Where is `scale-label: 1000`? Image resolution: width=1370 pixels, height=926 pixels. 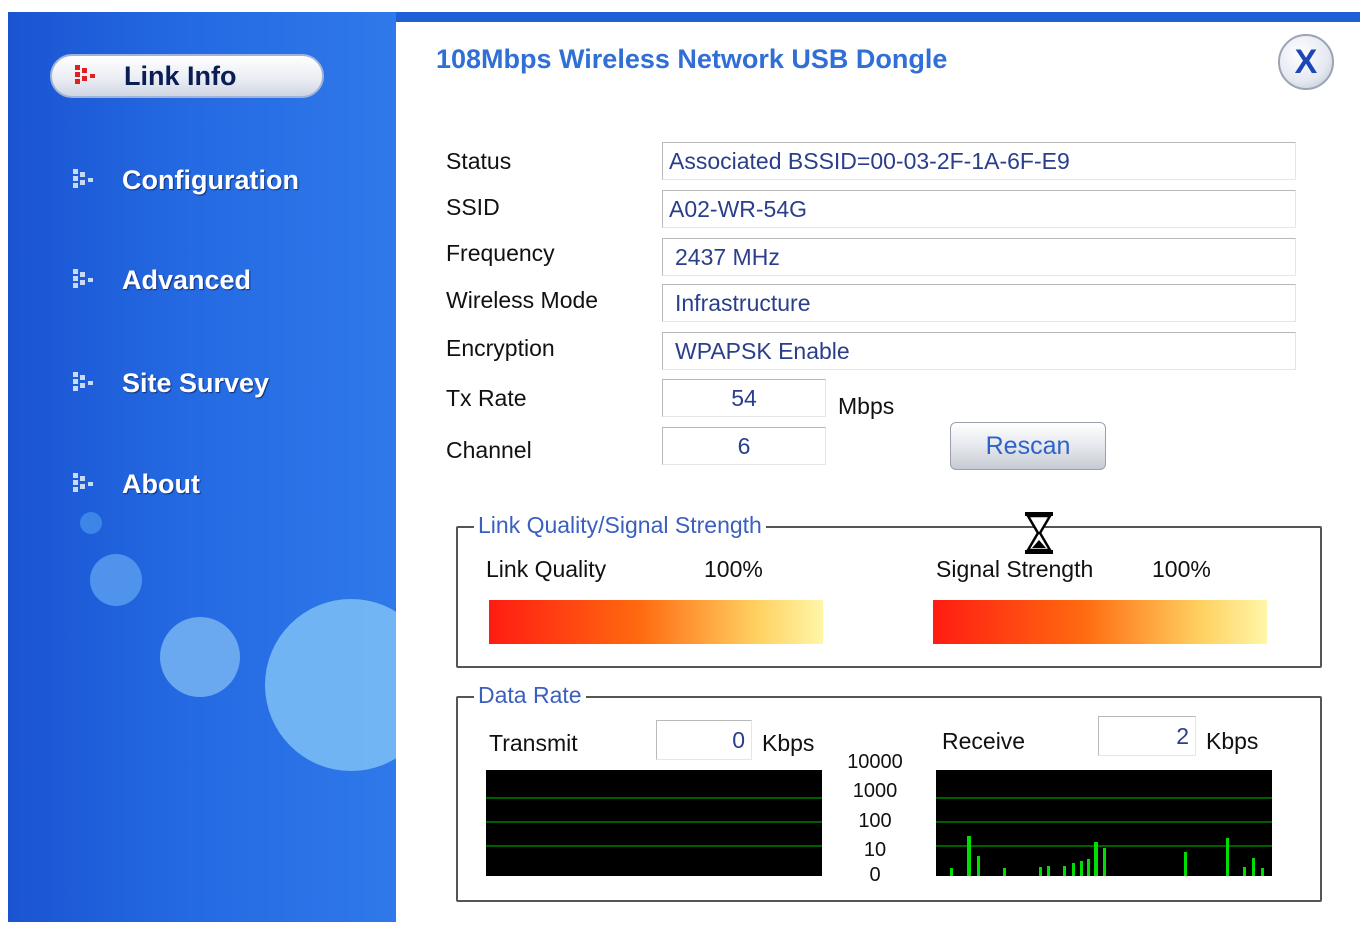 scale-label: 1000 is located at coordinates (875, 791).